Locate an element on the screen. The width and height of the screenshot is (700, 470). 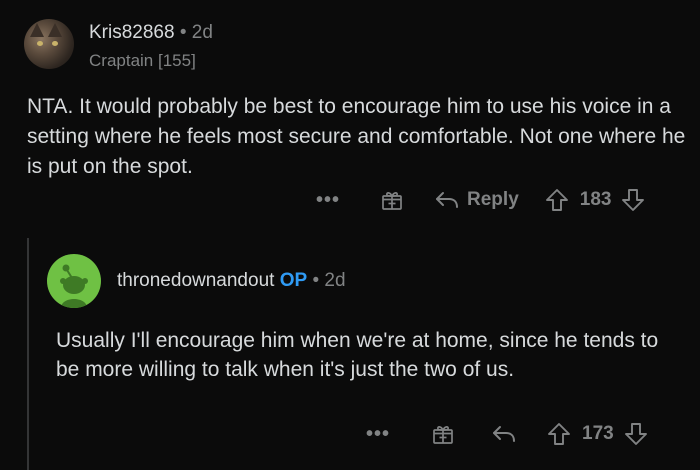
avatar-eye-left is located at coordinates (40, 43).